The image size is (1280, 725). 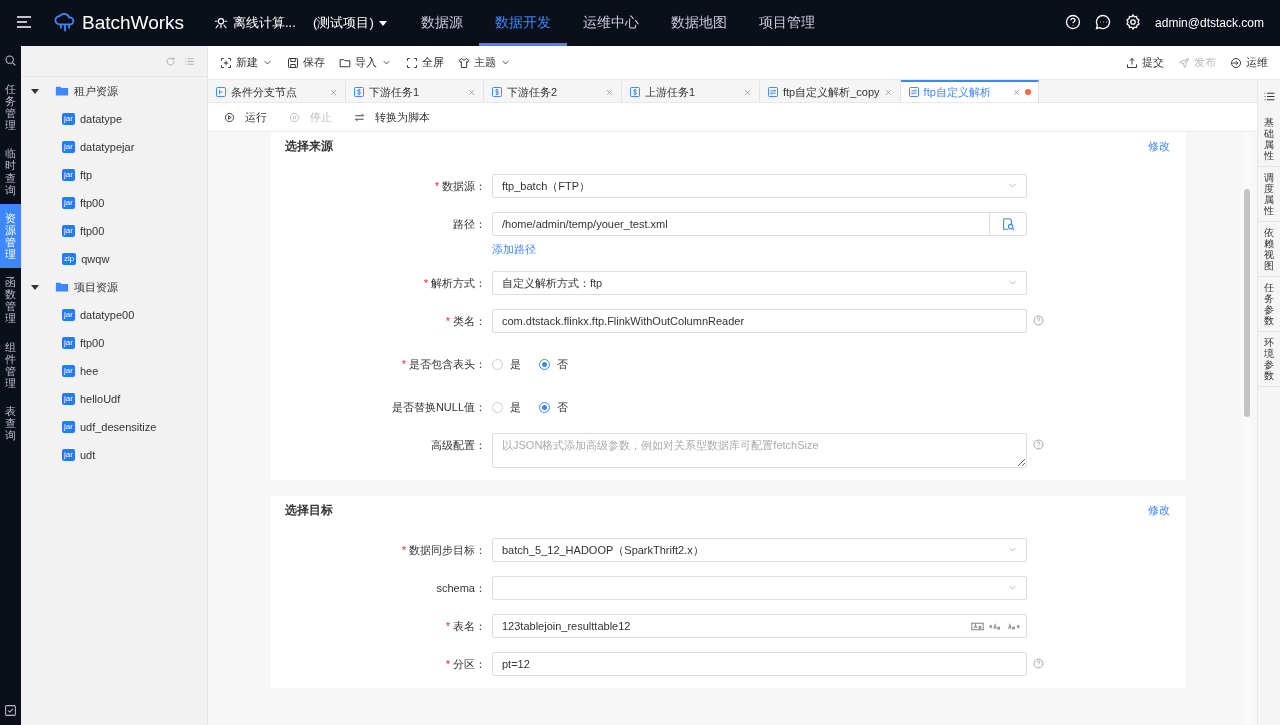 I want to click on editor-tab: ftp自定义解析, so click(x=969, y=91).